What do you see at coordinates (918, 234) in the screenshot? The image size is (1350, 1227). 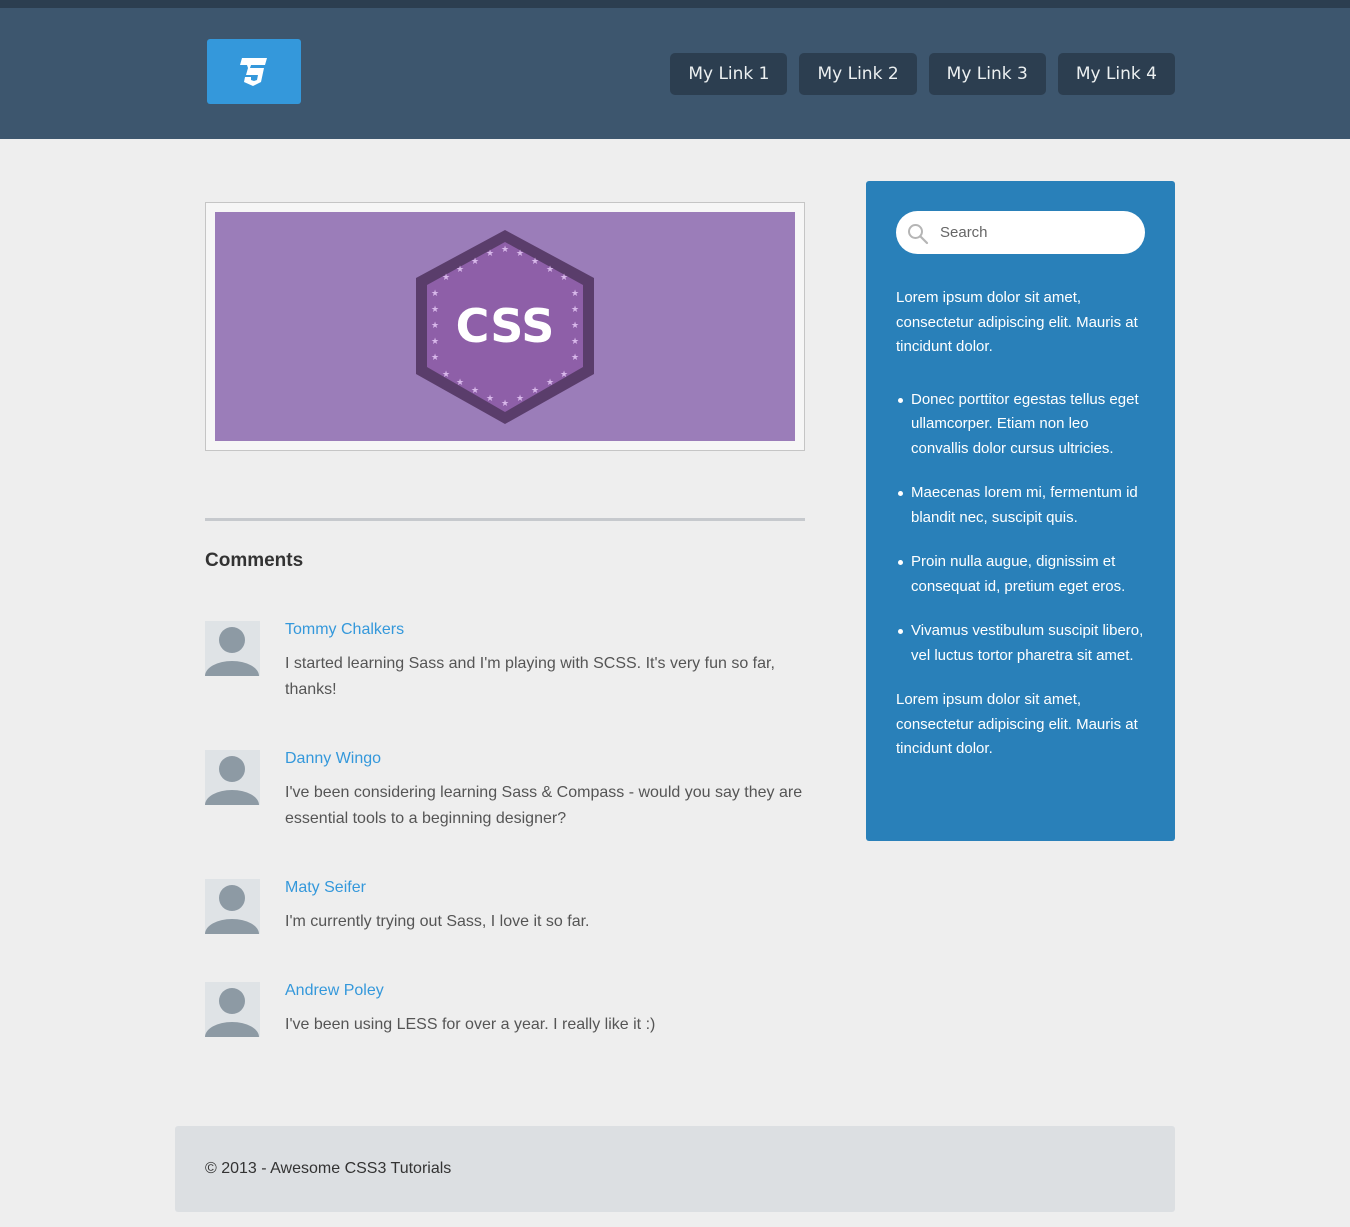 I see `search-icon` at bounding box center [918, 234].